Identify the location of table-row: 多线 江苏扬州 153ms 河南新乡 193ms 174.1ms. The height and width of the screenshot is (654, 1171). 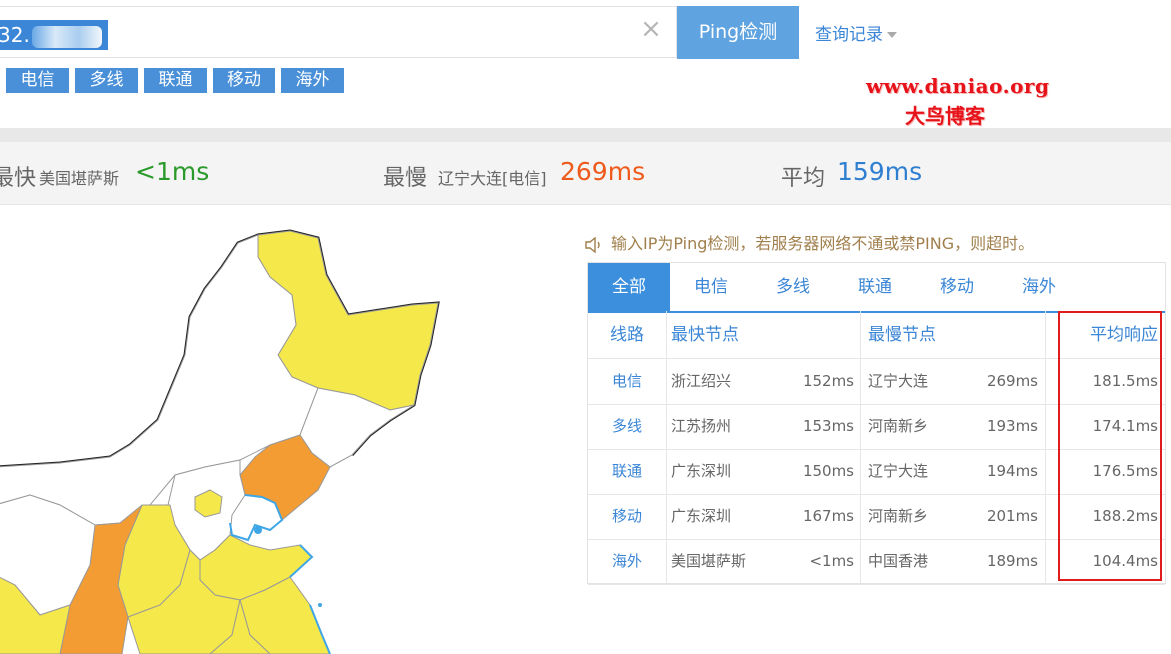
(876, 427).